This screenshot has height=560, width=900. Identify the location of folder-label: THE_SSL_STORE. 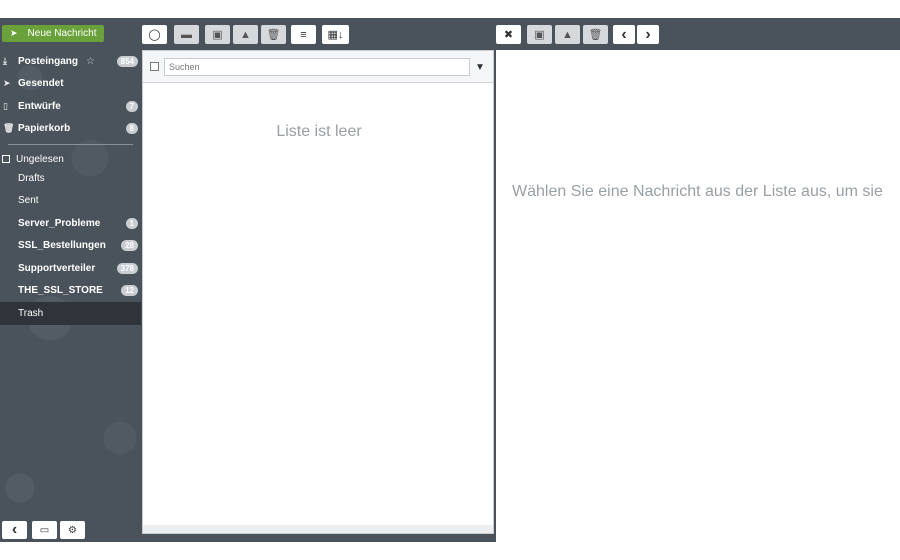
(60, 291).